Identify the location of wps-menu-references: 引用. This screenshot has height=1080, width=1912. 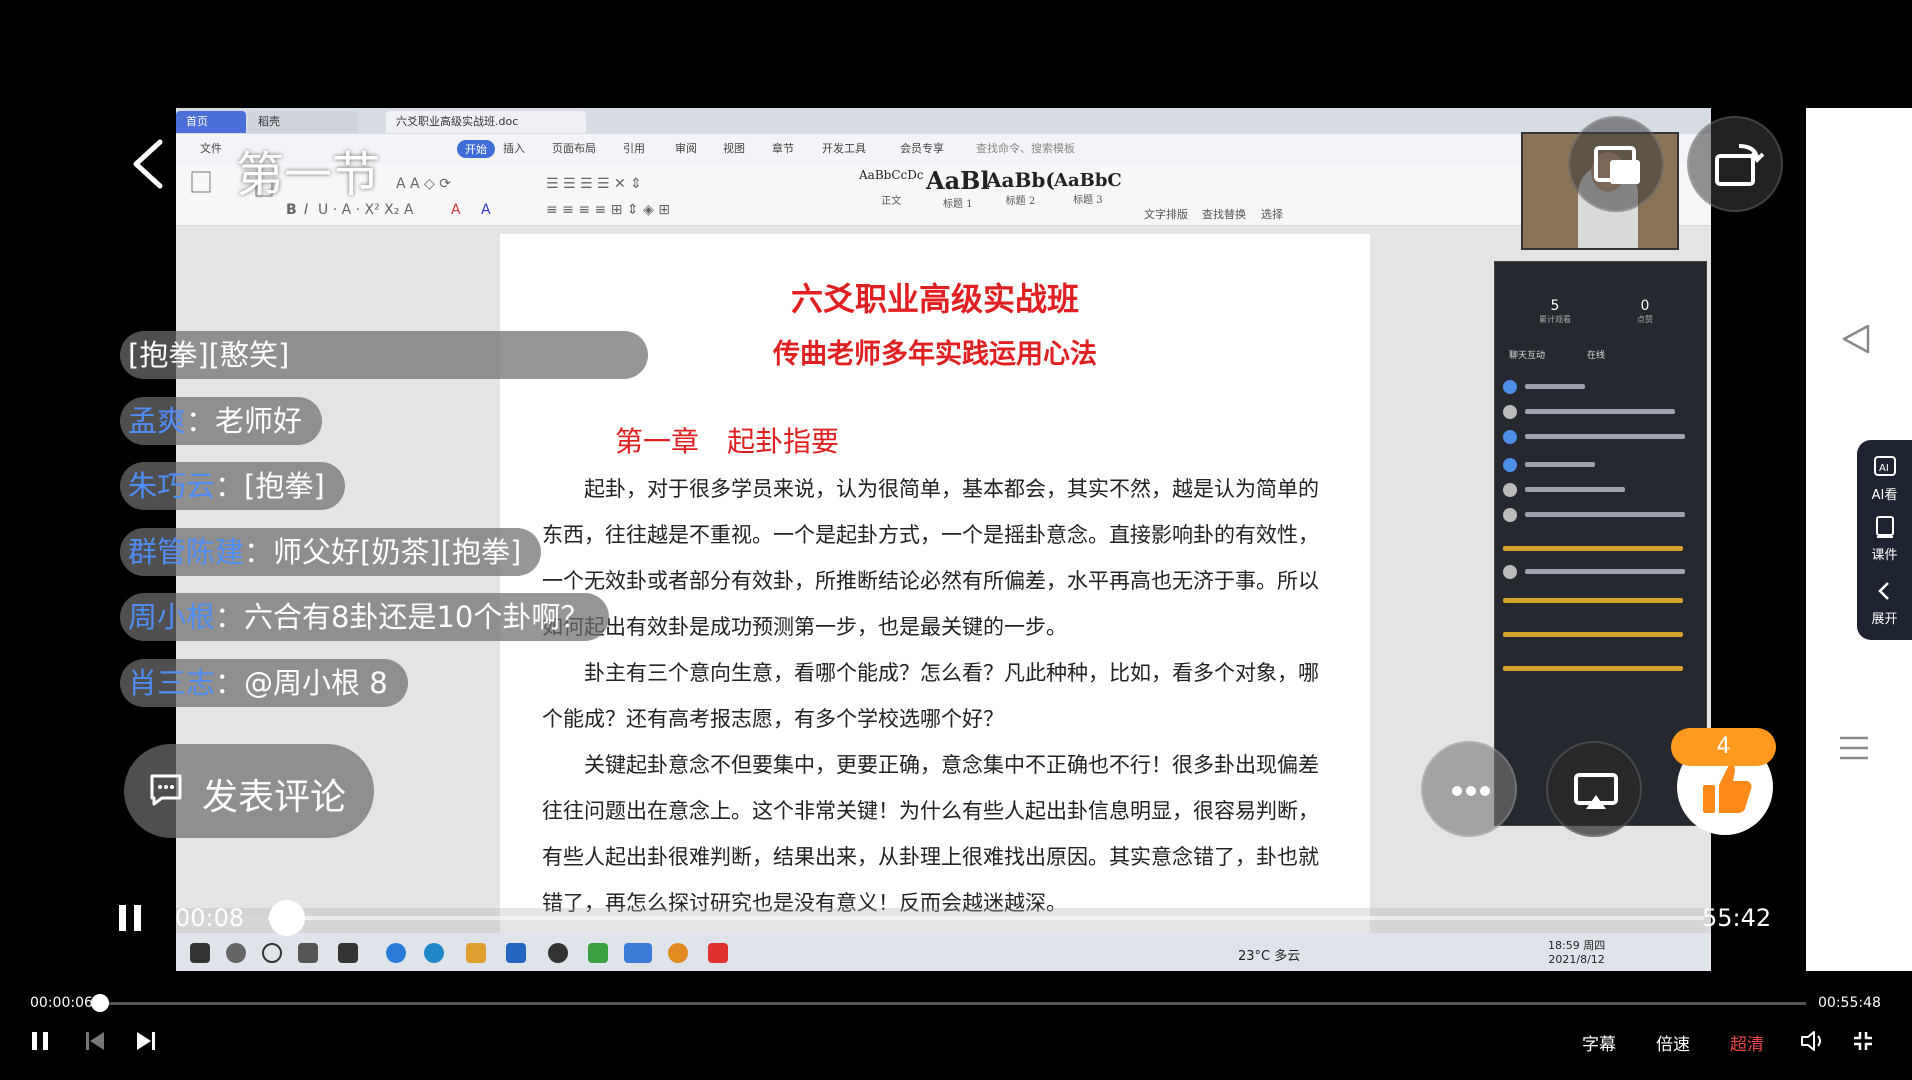
(634, 148).